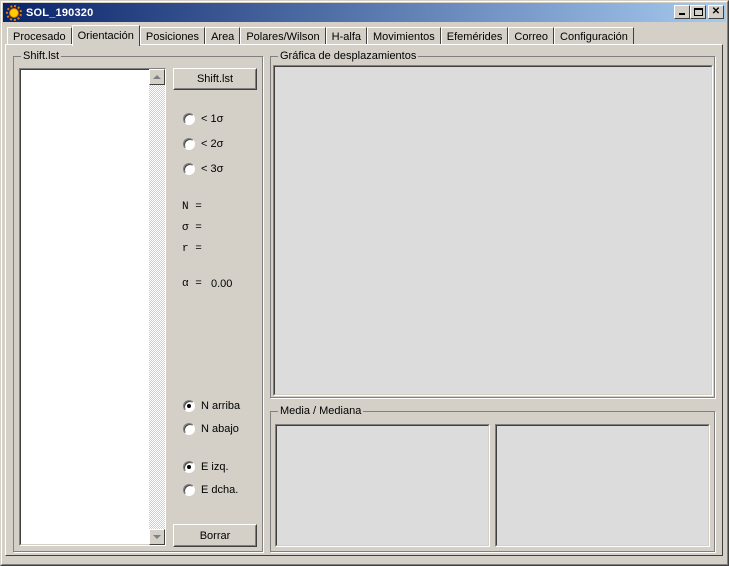 This screenshot has height=566, width=729. What do you see at coordinates (220, 490) in the screenshot?
I see `east-right-label: E dcha.` at bounding box center [220, 490].